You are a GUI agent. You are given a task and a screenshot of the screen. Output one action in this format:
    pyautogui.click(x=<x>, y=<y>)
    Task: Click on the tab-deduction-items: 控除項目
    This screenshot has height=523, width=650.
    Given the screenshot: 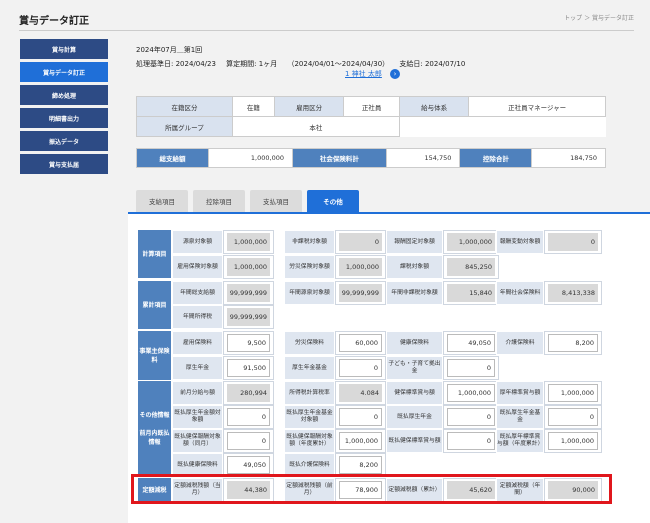 What is the action you would take?
    pyautogui.click(x=219, y=201)
    